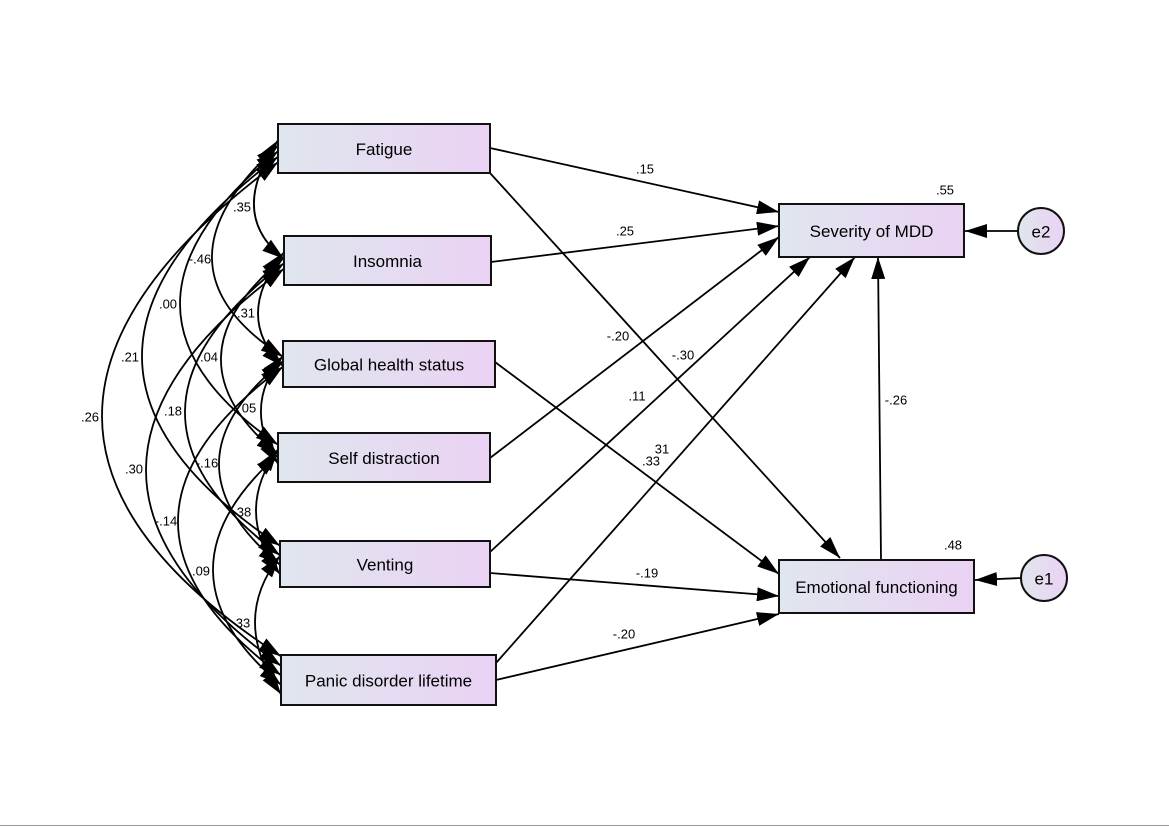 This screenshot has width=1169, height=827. What do you see at coordinates (584, 825) in the screenshot?
I see `bottom-divider` at bounding box center [584, 825].